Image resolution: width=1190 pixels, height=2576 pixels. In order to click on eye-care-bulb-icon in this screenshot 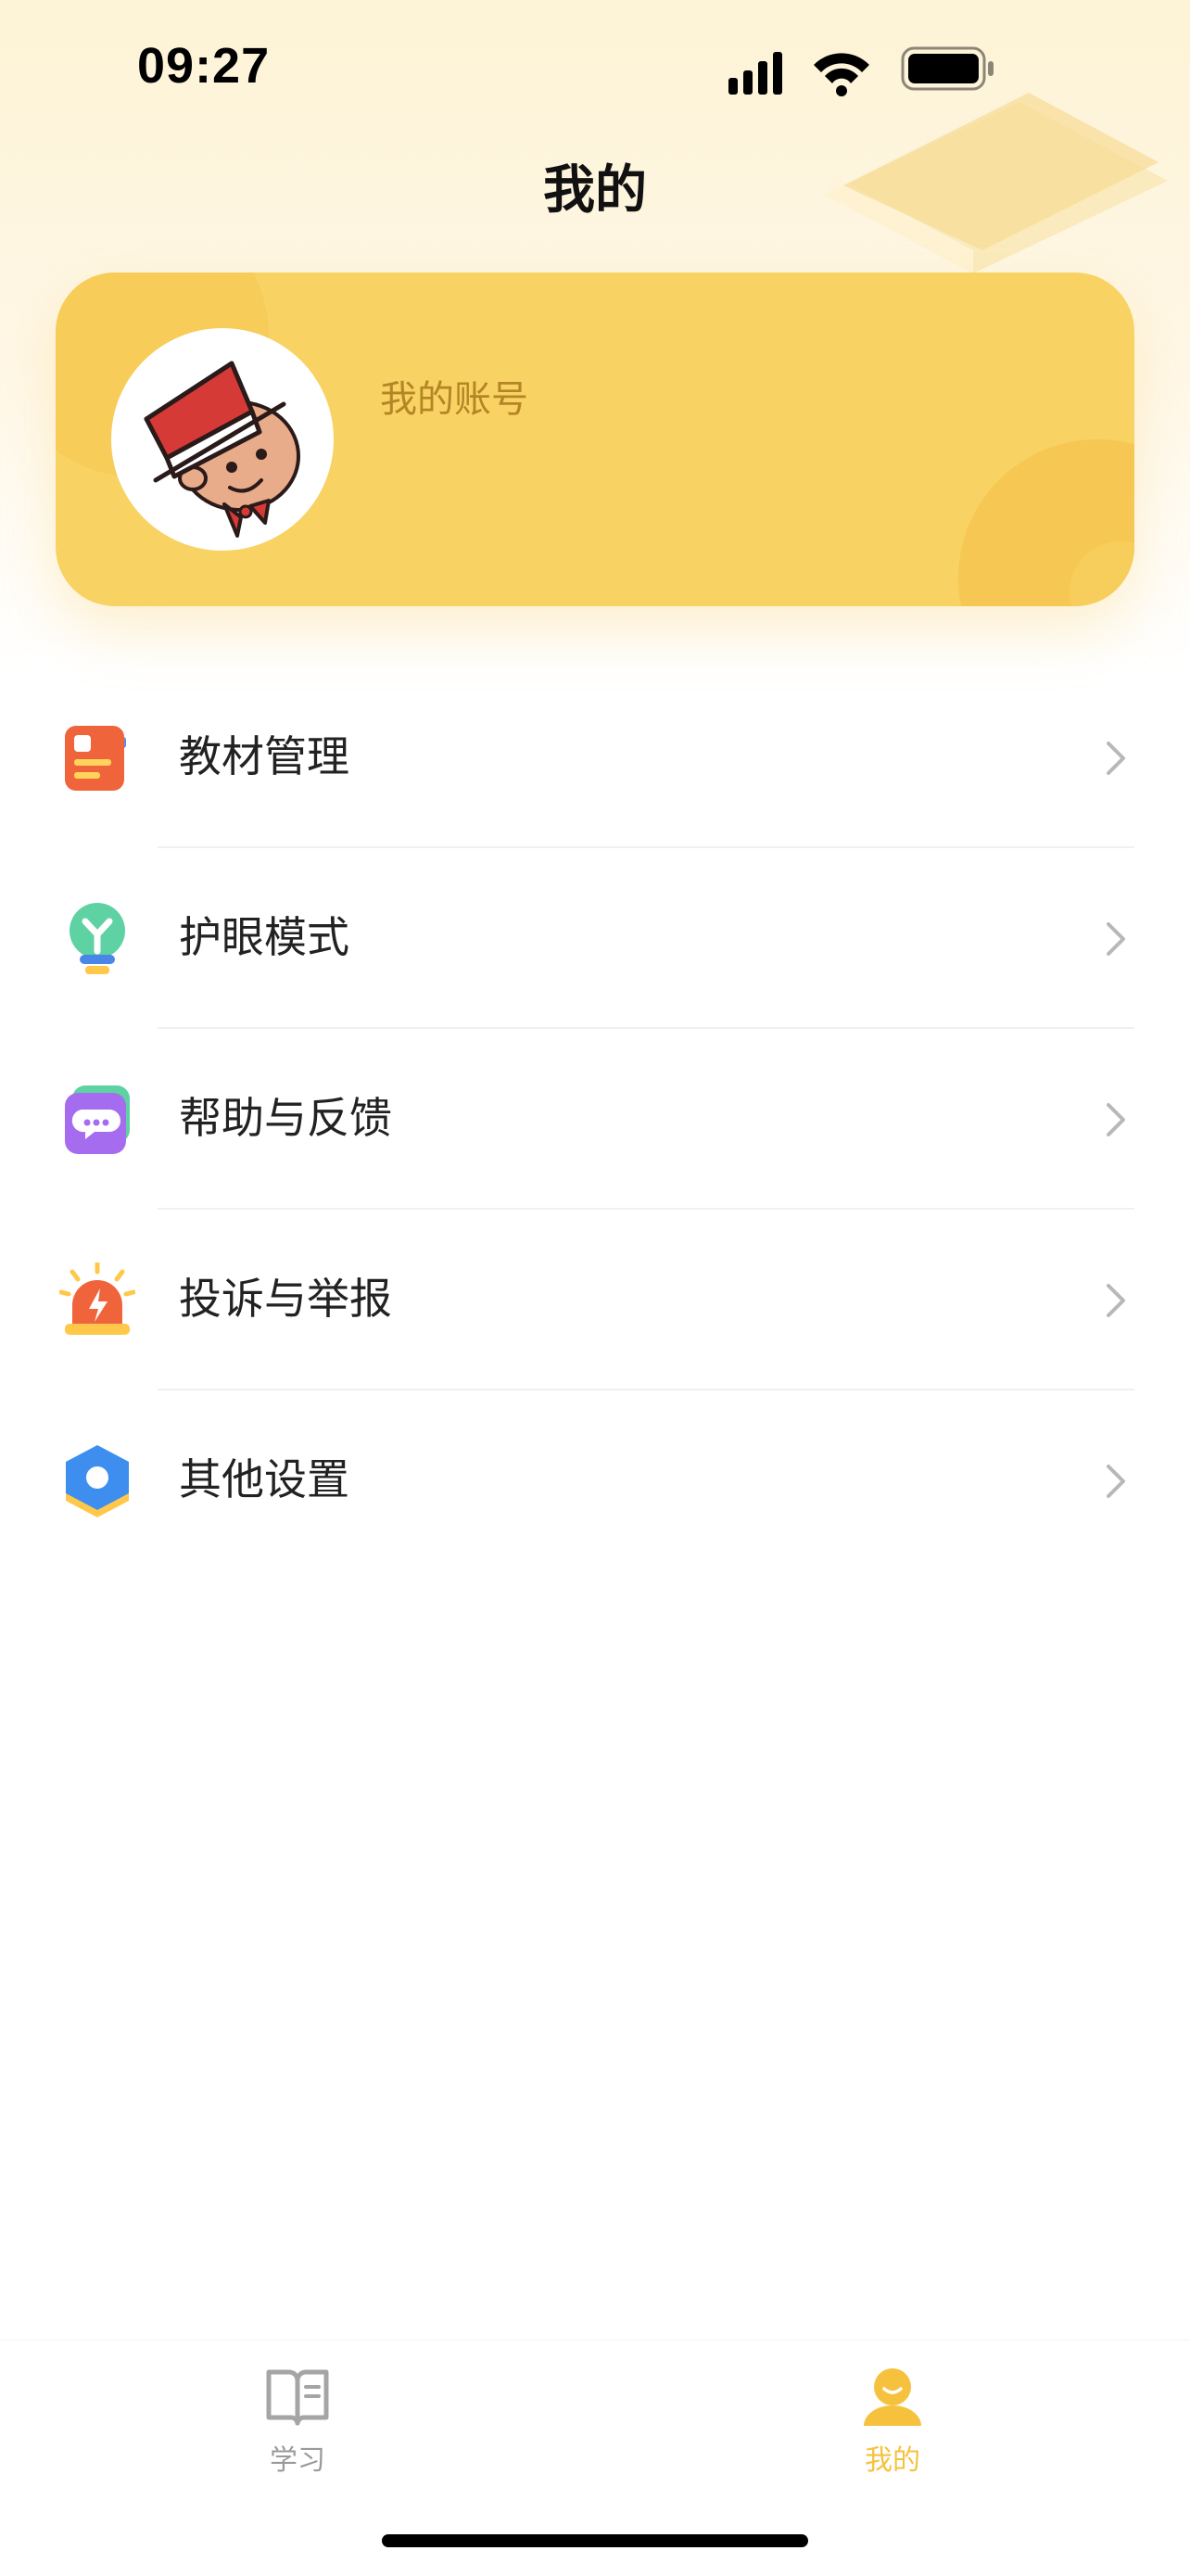, I will do `click(97, 939)`.